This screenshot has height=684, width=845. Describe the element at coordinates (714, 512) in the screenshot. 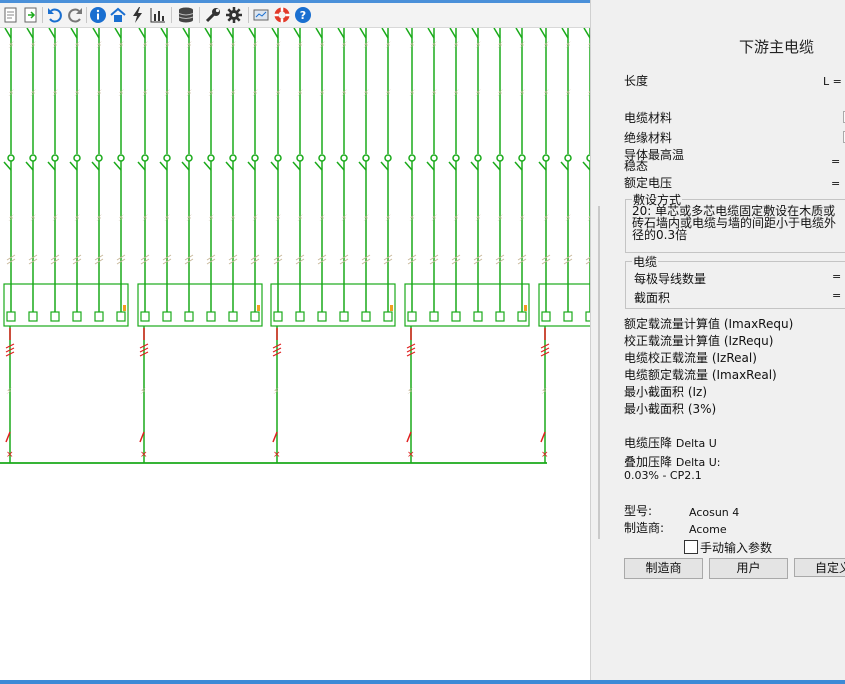

I see `model-value: Acosun 4` at that location.